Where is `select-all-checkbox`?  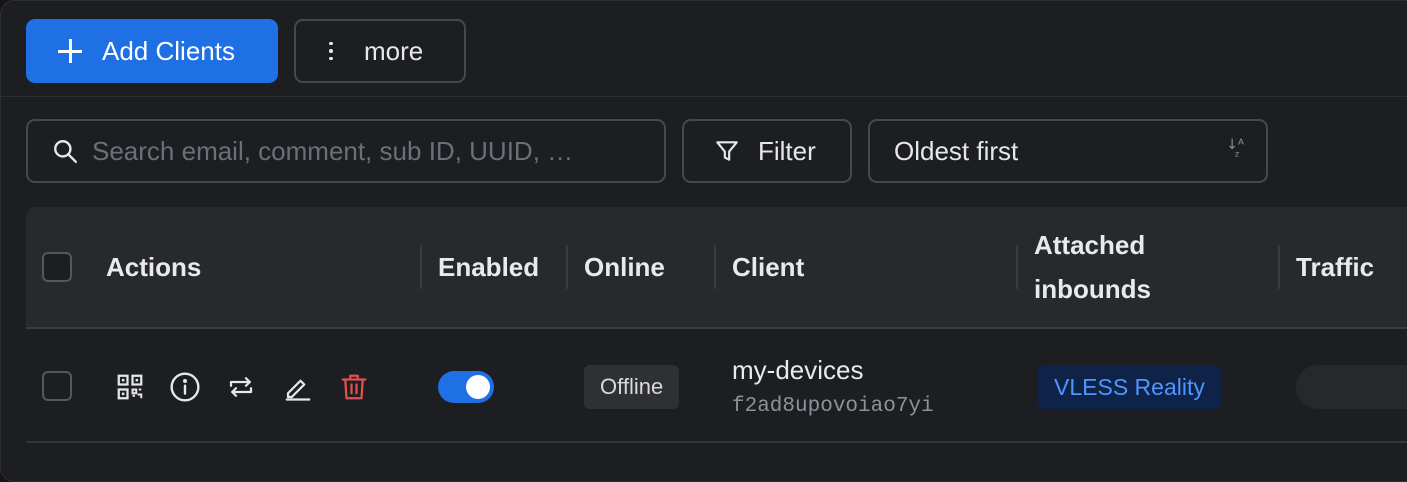 select-all-checkbox is located at coordinates (57, 267).